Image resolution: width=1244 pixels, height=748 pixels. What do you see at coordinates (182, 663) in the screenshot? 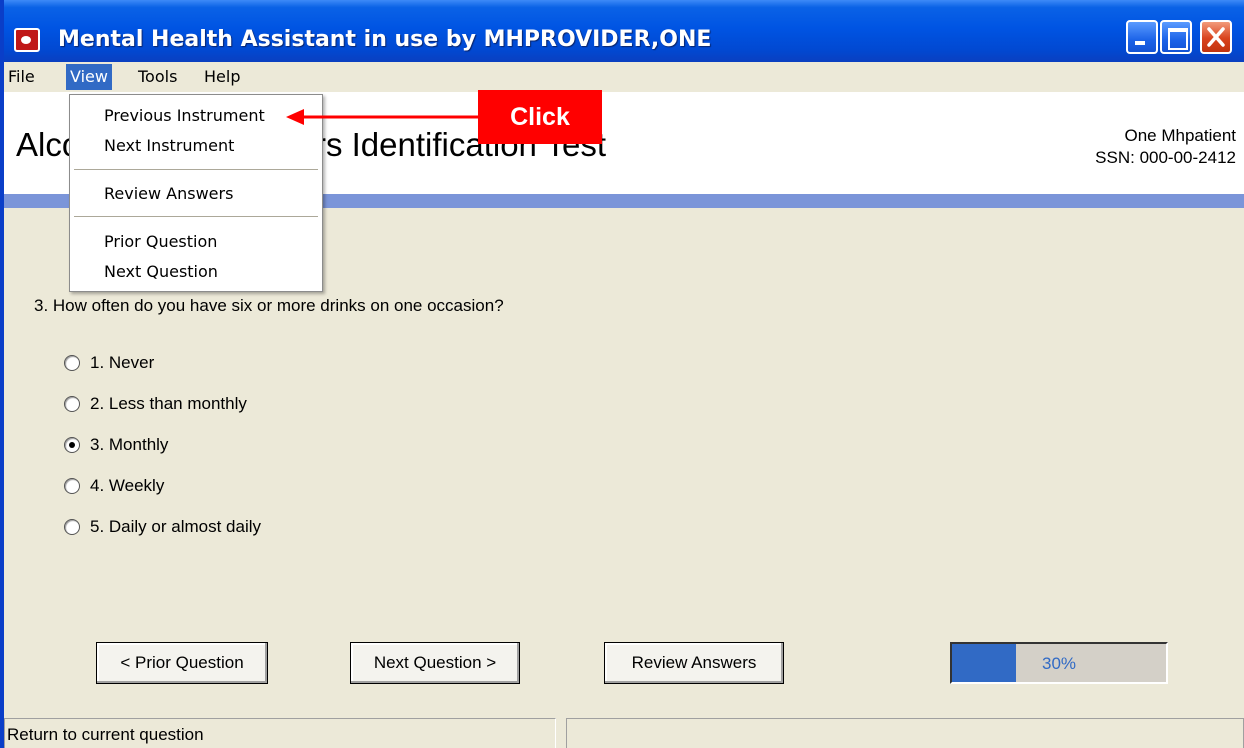
I see `prior-question-button: < Prior Question` at bounding box center [182, 663].